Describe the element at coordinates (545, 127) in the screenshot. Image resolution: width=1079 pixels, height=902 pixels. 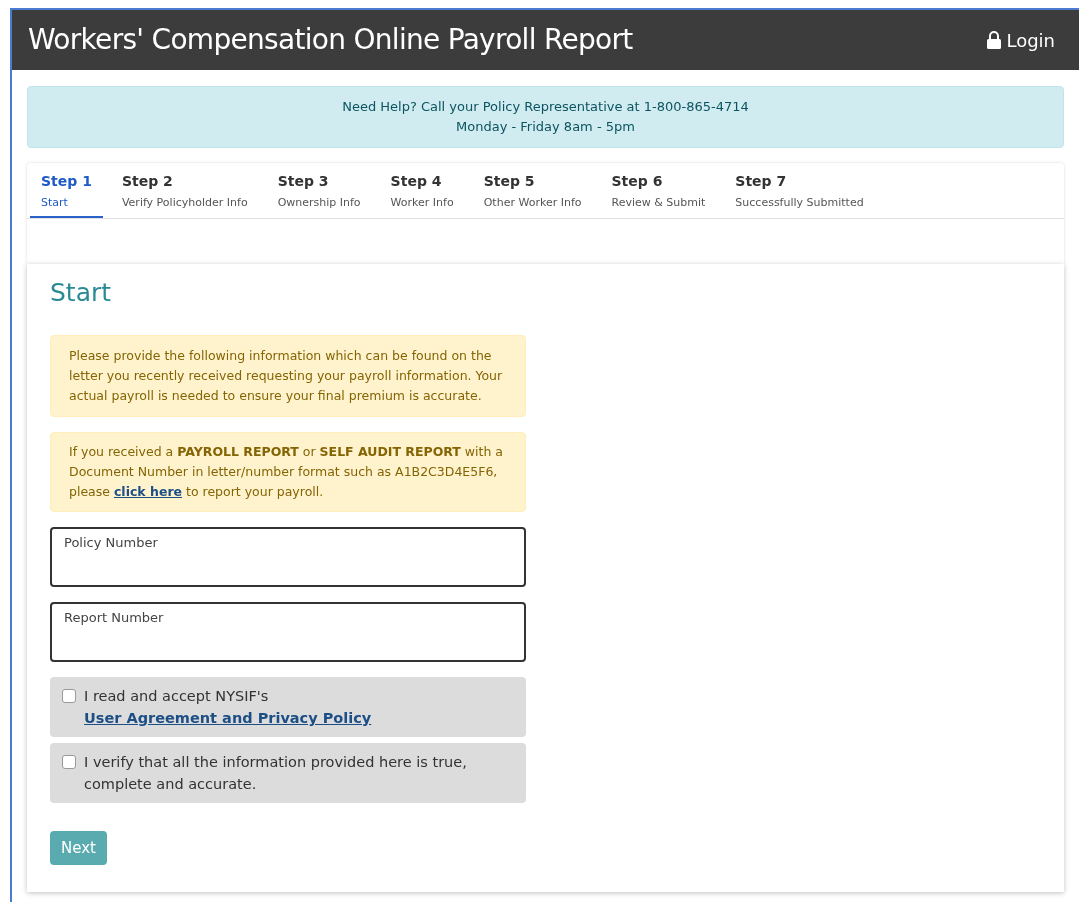
I see `help-hours: Monday - Friday 8am - 5pm` at that location.